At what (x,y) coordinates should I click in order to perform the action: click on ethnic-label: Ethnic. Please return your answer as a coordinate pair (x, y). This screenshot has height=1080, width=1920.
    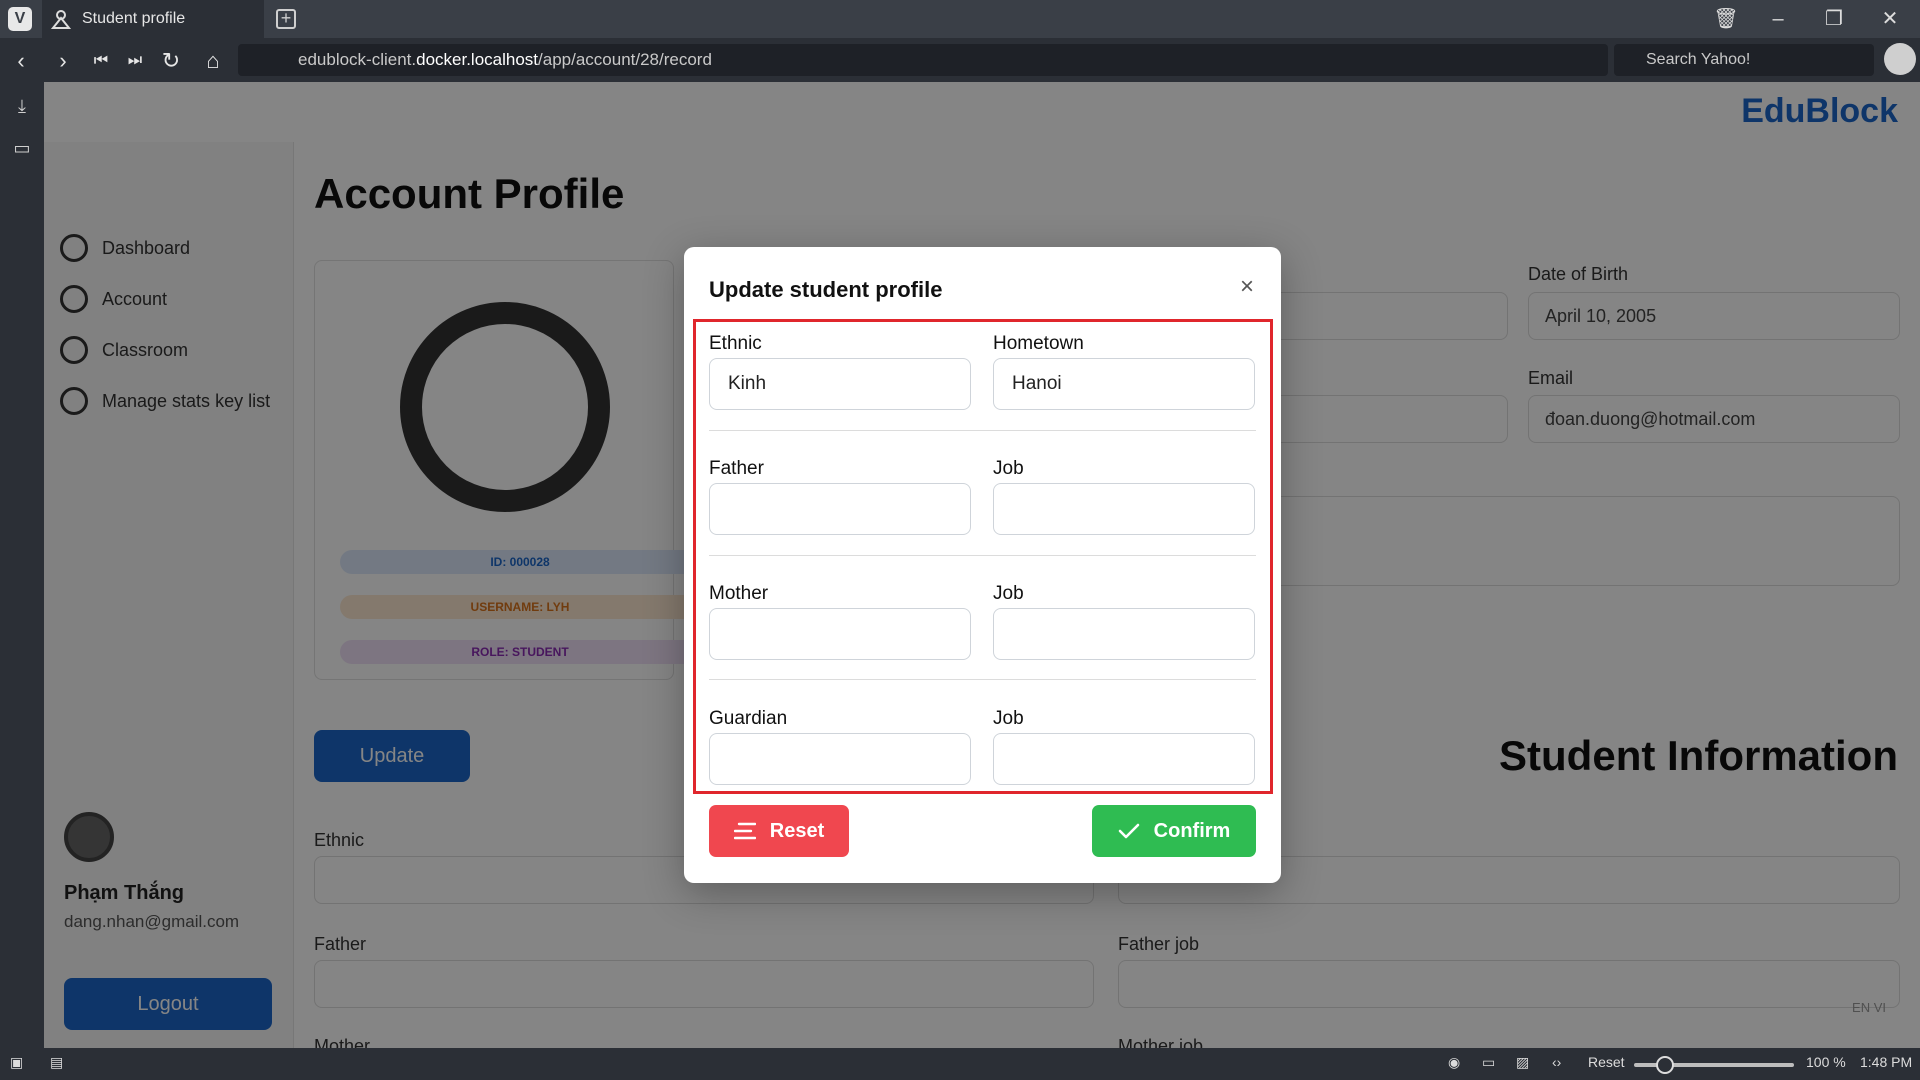
    Looking at the image, I should click on (735, 343).